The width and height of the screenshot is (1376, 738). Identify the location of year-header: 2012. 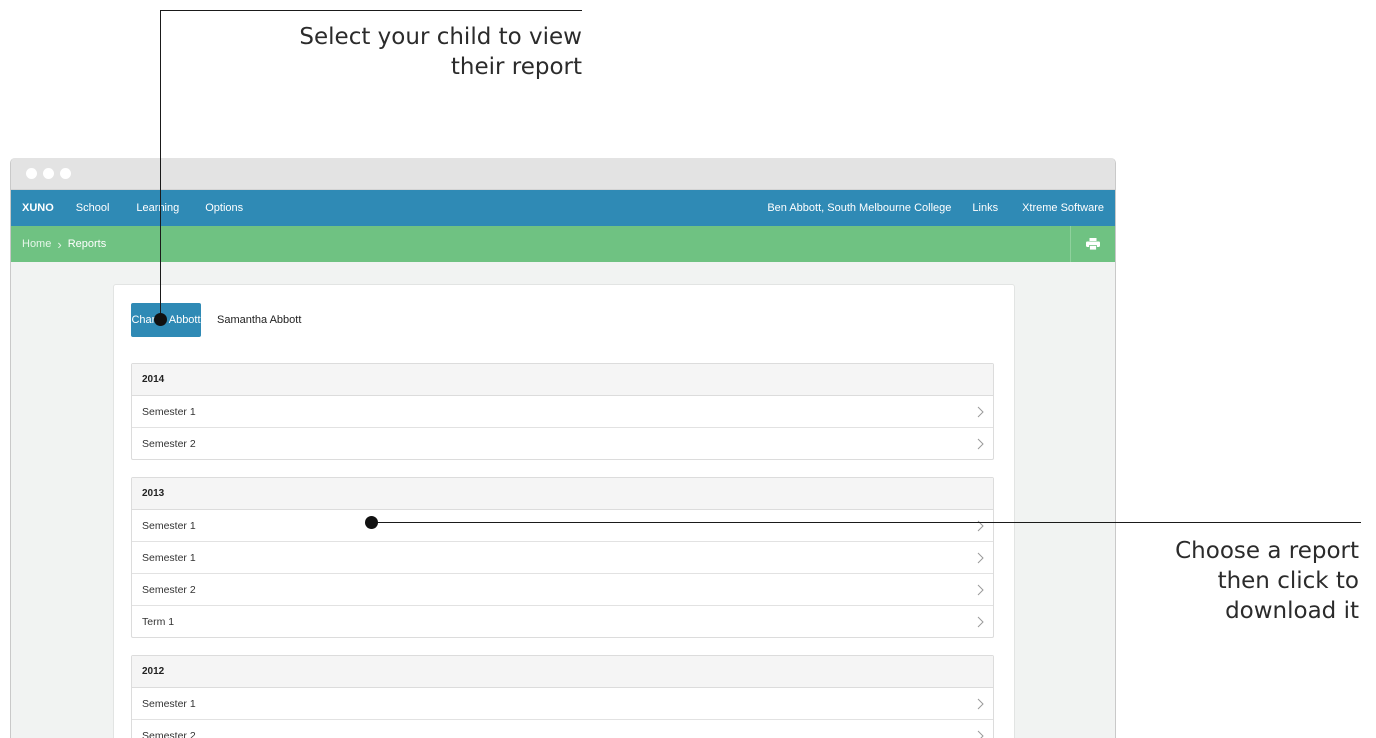
(562, 672).